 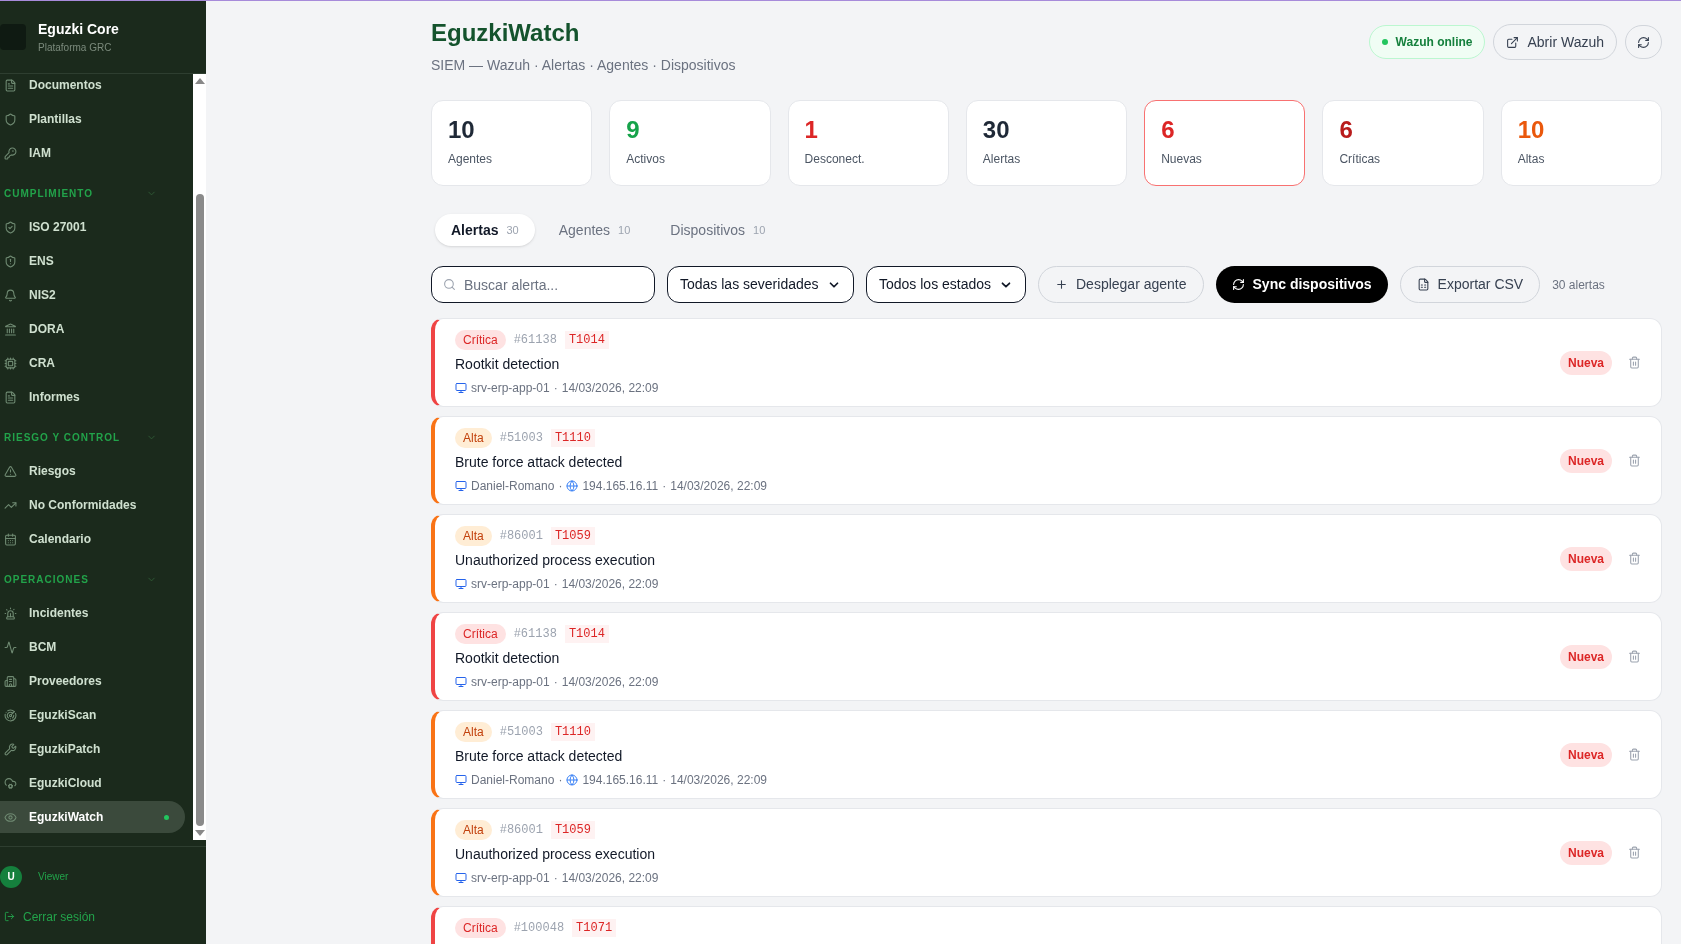 What do you see at coordinates (1643, 42) in the screenshot?
I see `refresh-icon` at bounding box center [1643, 42].